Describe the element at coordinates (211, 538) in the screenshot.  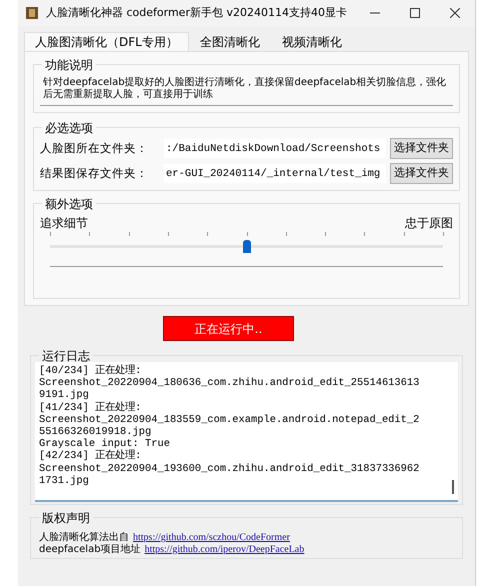
I see `link: https://github.com/sczhou/CodeFormer` at that location.